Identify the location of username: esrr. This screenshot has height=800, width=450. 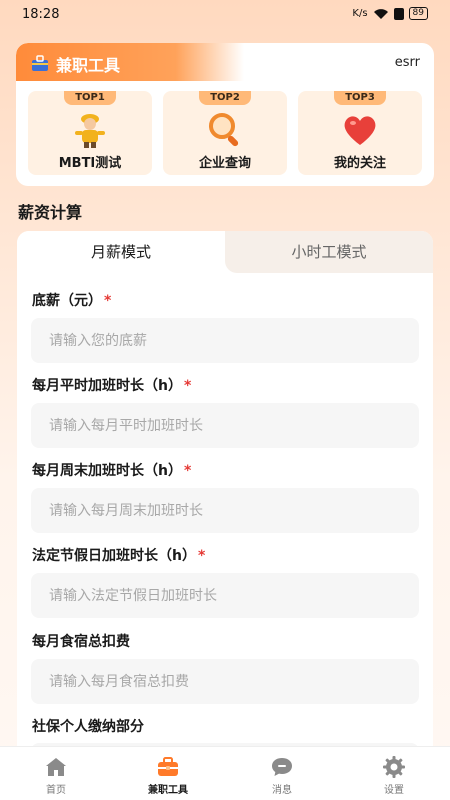
(407, 62).